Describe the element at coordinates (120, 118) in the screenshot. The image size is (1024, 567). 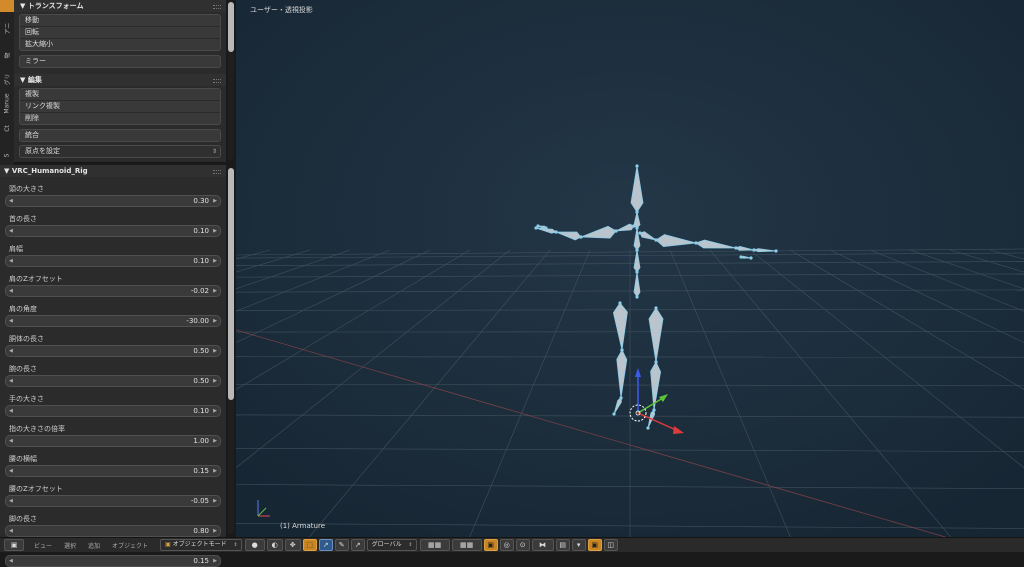
I see `delete-button: 削除` at that location.